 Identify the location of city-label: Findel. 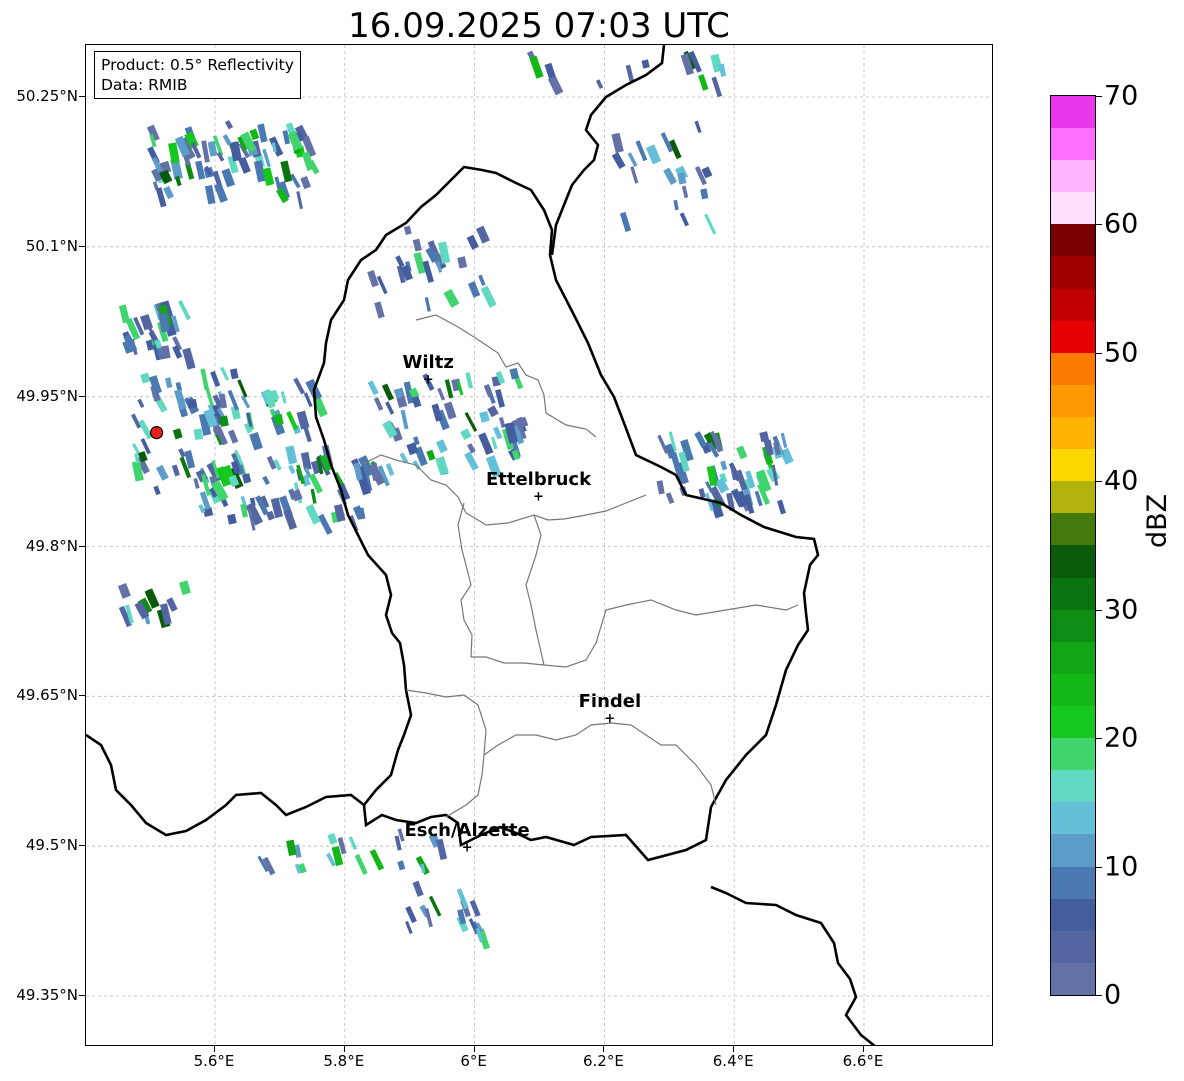
(610, 702).